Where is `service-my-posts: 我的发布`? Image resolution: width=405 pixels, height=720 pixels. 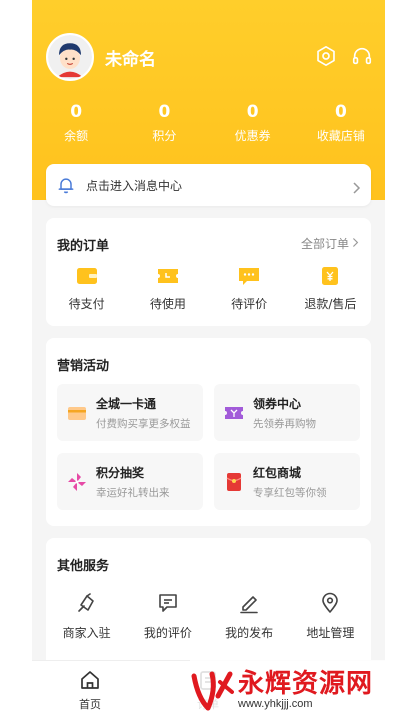 service-my-posts: 我的发布 is located at coordinates (249, 616).